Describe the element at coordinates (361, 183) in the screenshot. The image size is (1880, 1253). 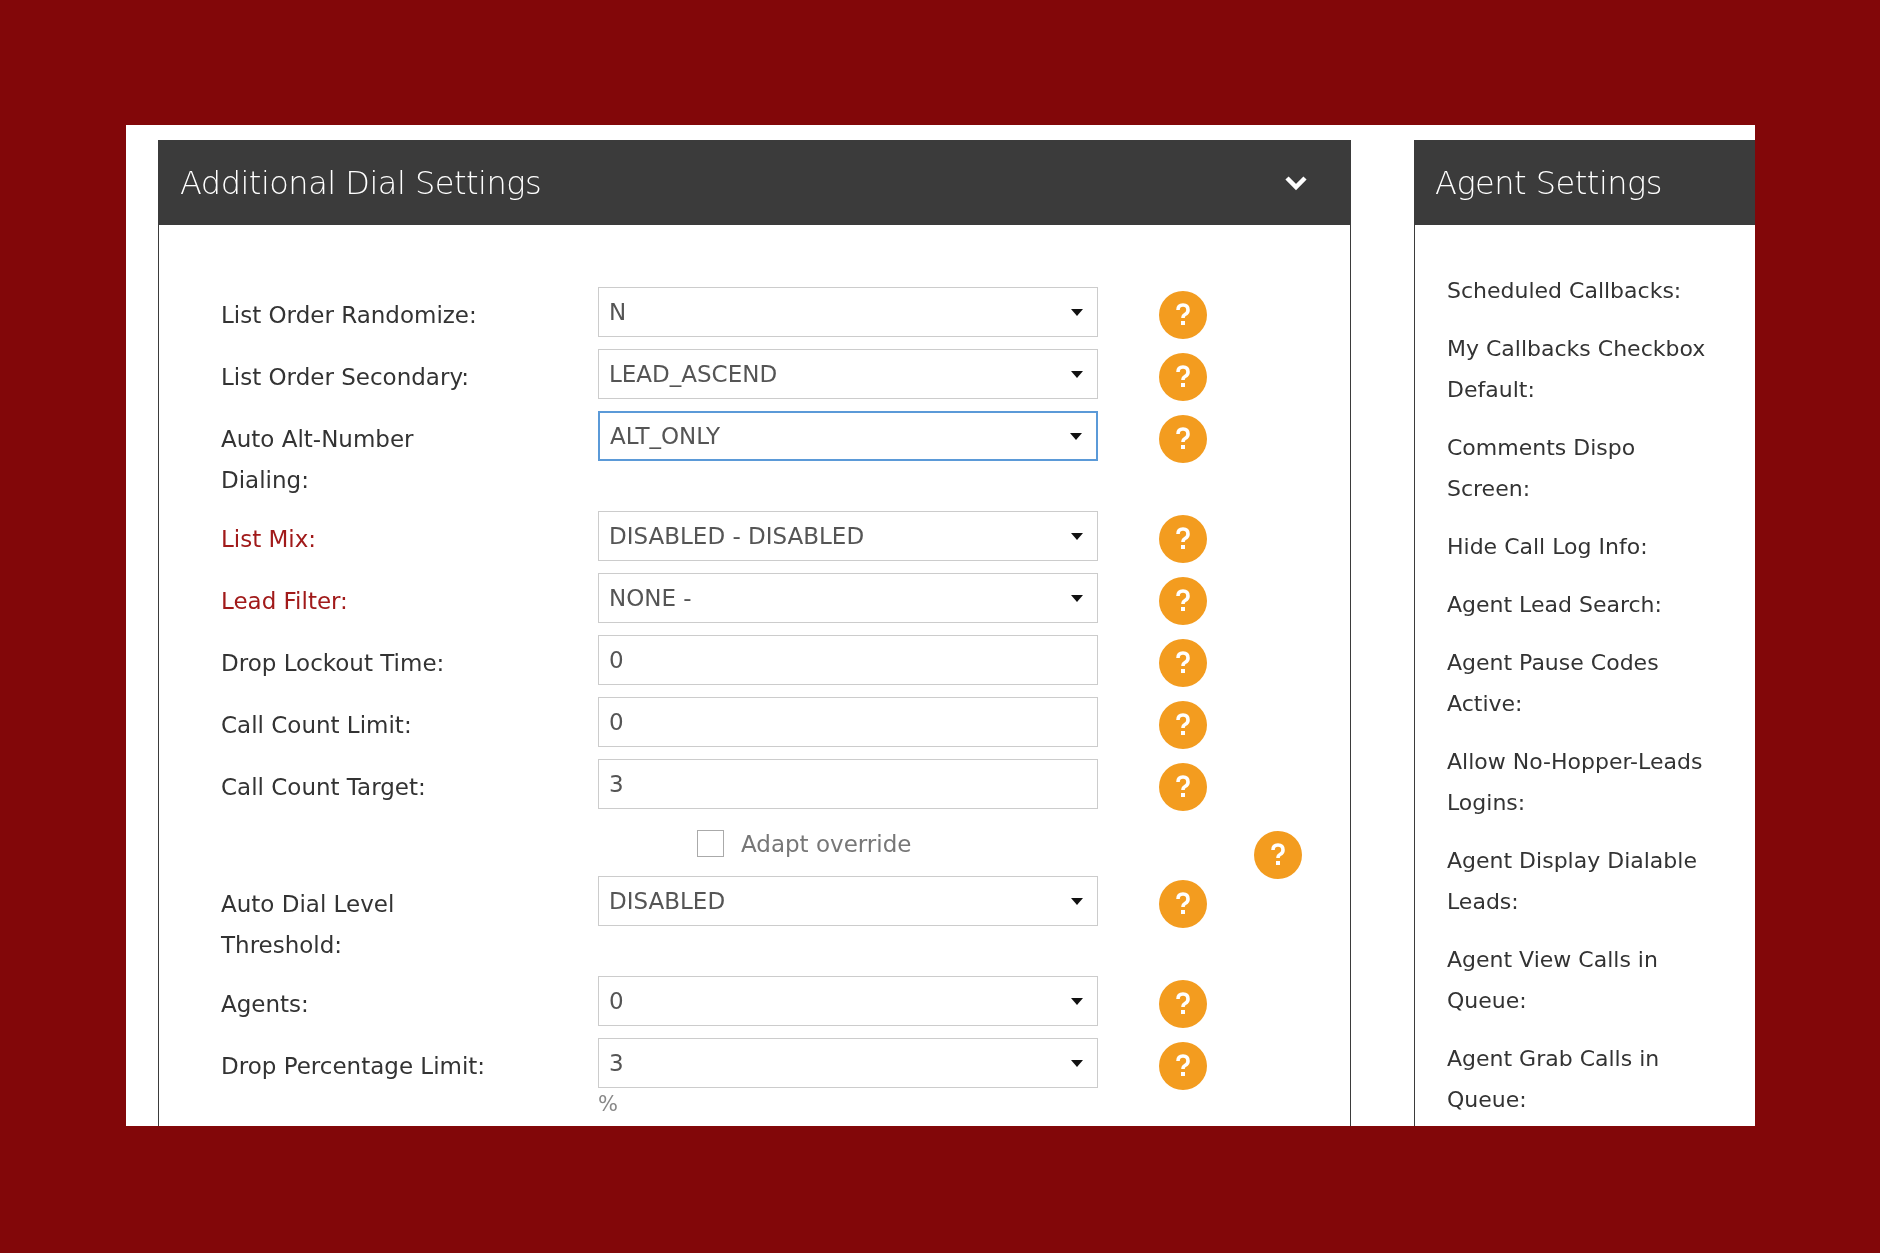
I see `panel-title: Additional Dial Settings` at that location.